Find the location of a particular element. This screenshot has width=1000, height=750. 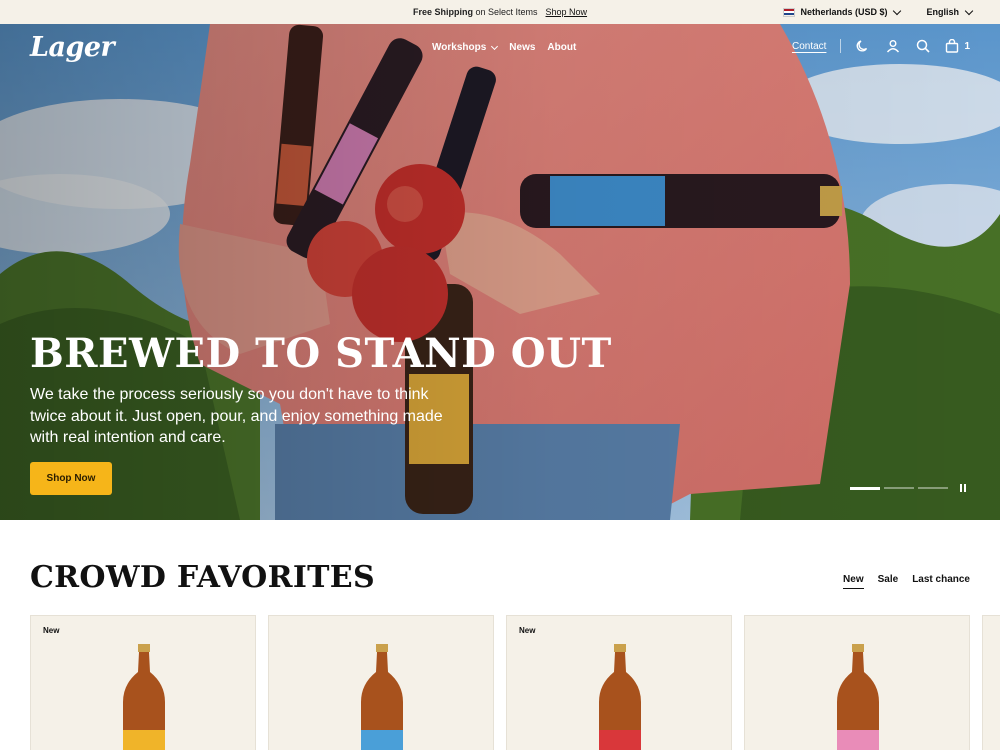

search-icon is located at coordinates (923, 46).